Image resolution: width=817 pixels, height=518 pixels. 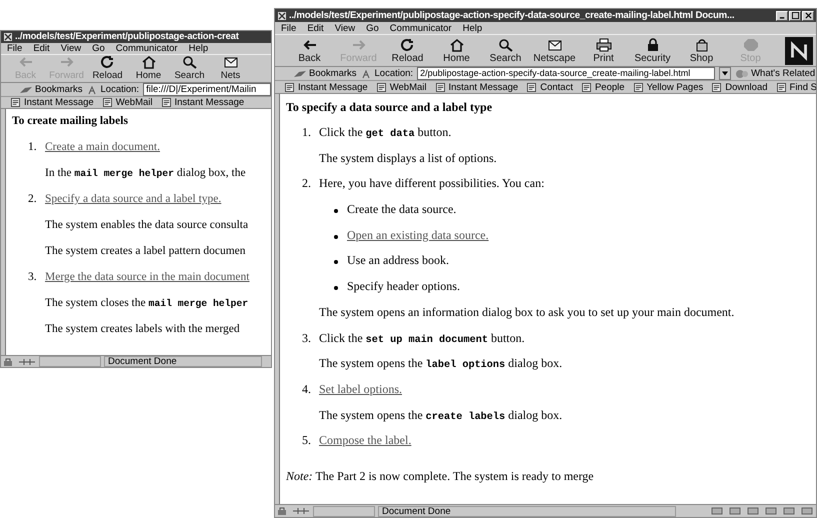 What do you see at coordinates (652, 51) in the screenshot?
I see `toolbar-button: Security` at bounding box center [652, 51].